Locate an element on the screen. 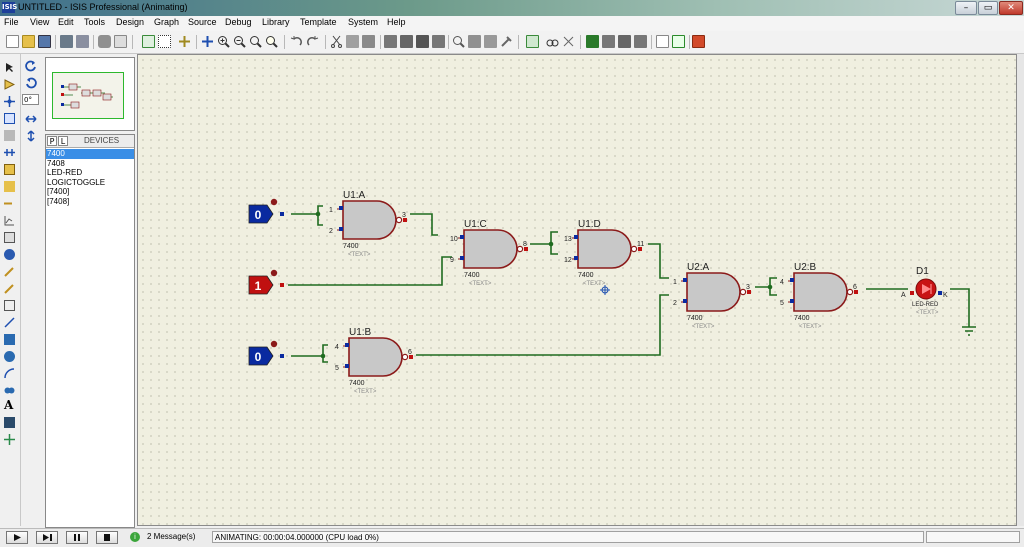 The image size is (1024, 547). search-tag-icon is located at coordinates (552, 41).